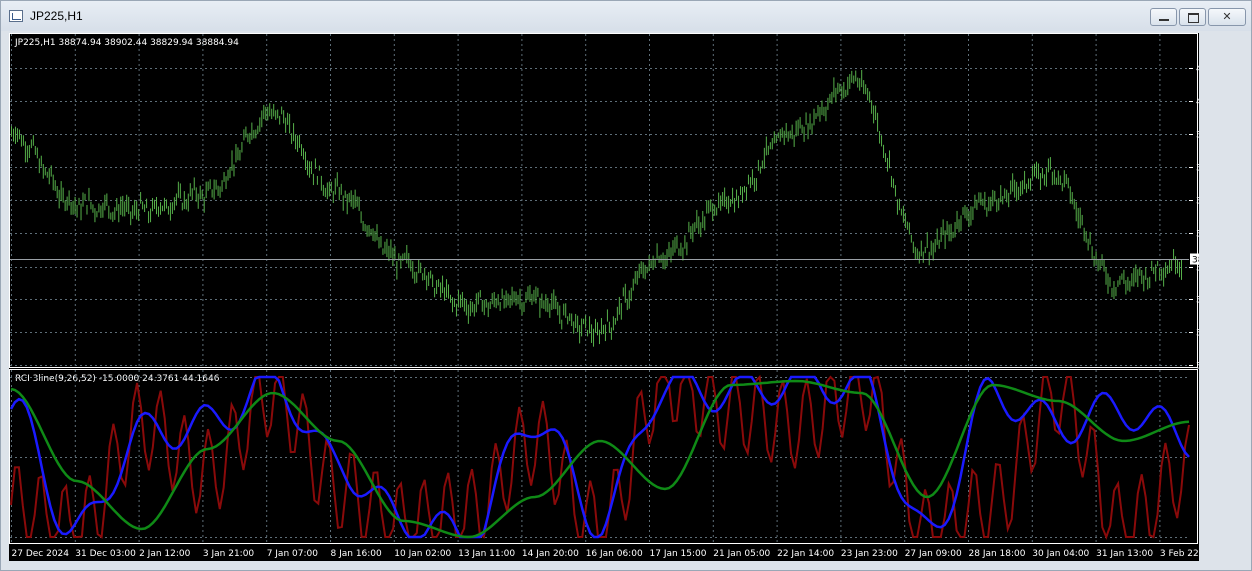 This screenshot has width=1252, height=571. I want to click on window-title: JP225,H1, so click(56, 16).